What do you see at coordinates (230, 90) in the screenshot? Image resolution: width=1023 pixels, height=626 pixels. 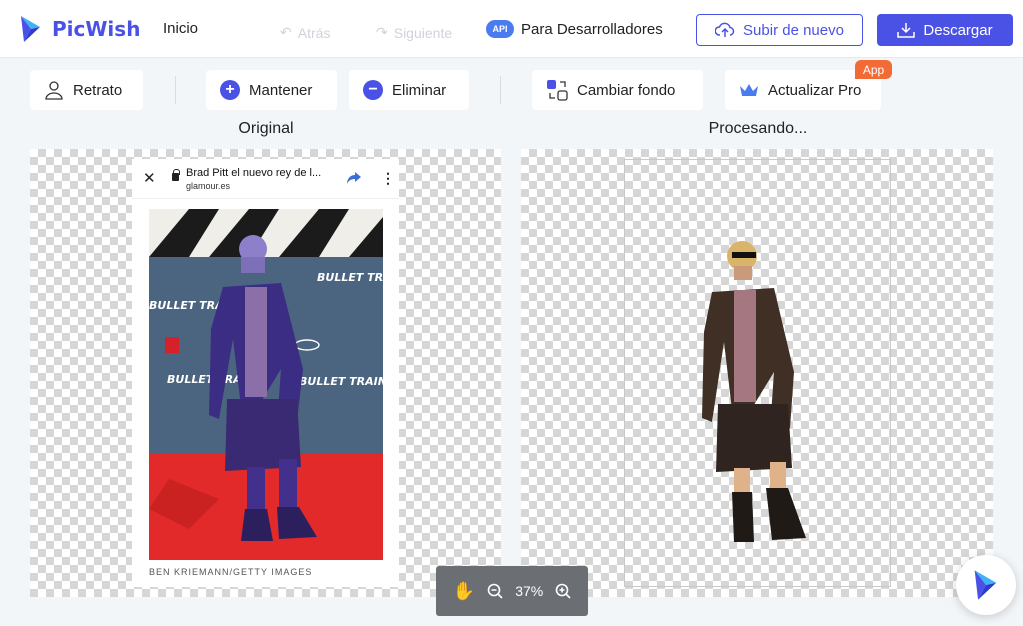 I see `plus-circle-icon: +` at bounding box center [230, 90].